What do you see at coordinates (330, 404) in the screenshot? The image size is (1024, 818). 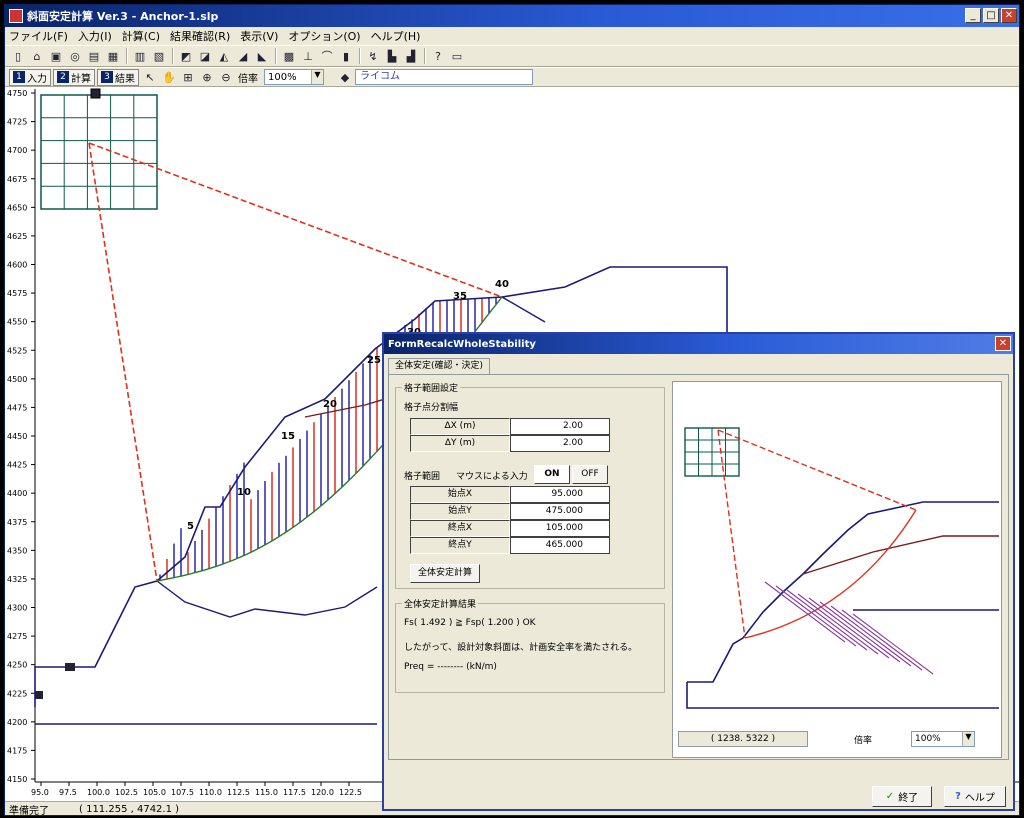 I see `slice-number-label: 20` at bounding box center [330, 404].